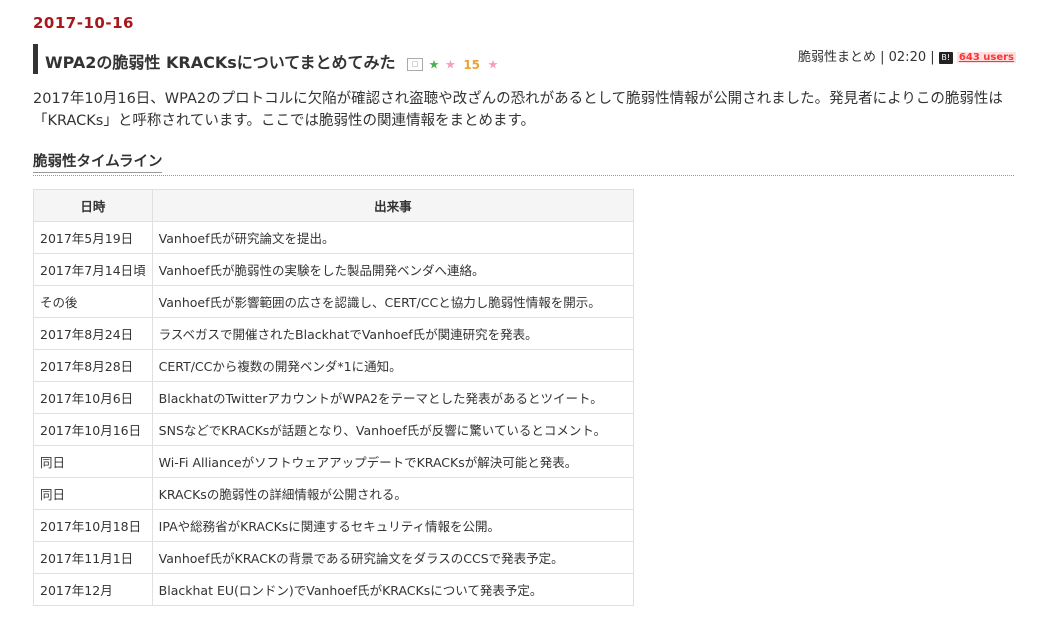 The image size is (1040, 622). I want to click on star-pink-icon: ★, so click(450, 64).